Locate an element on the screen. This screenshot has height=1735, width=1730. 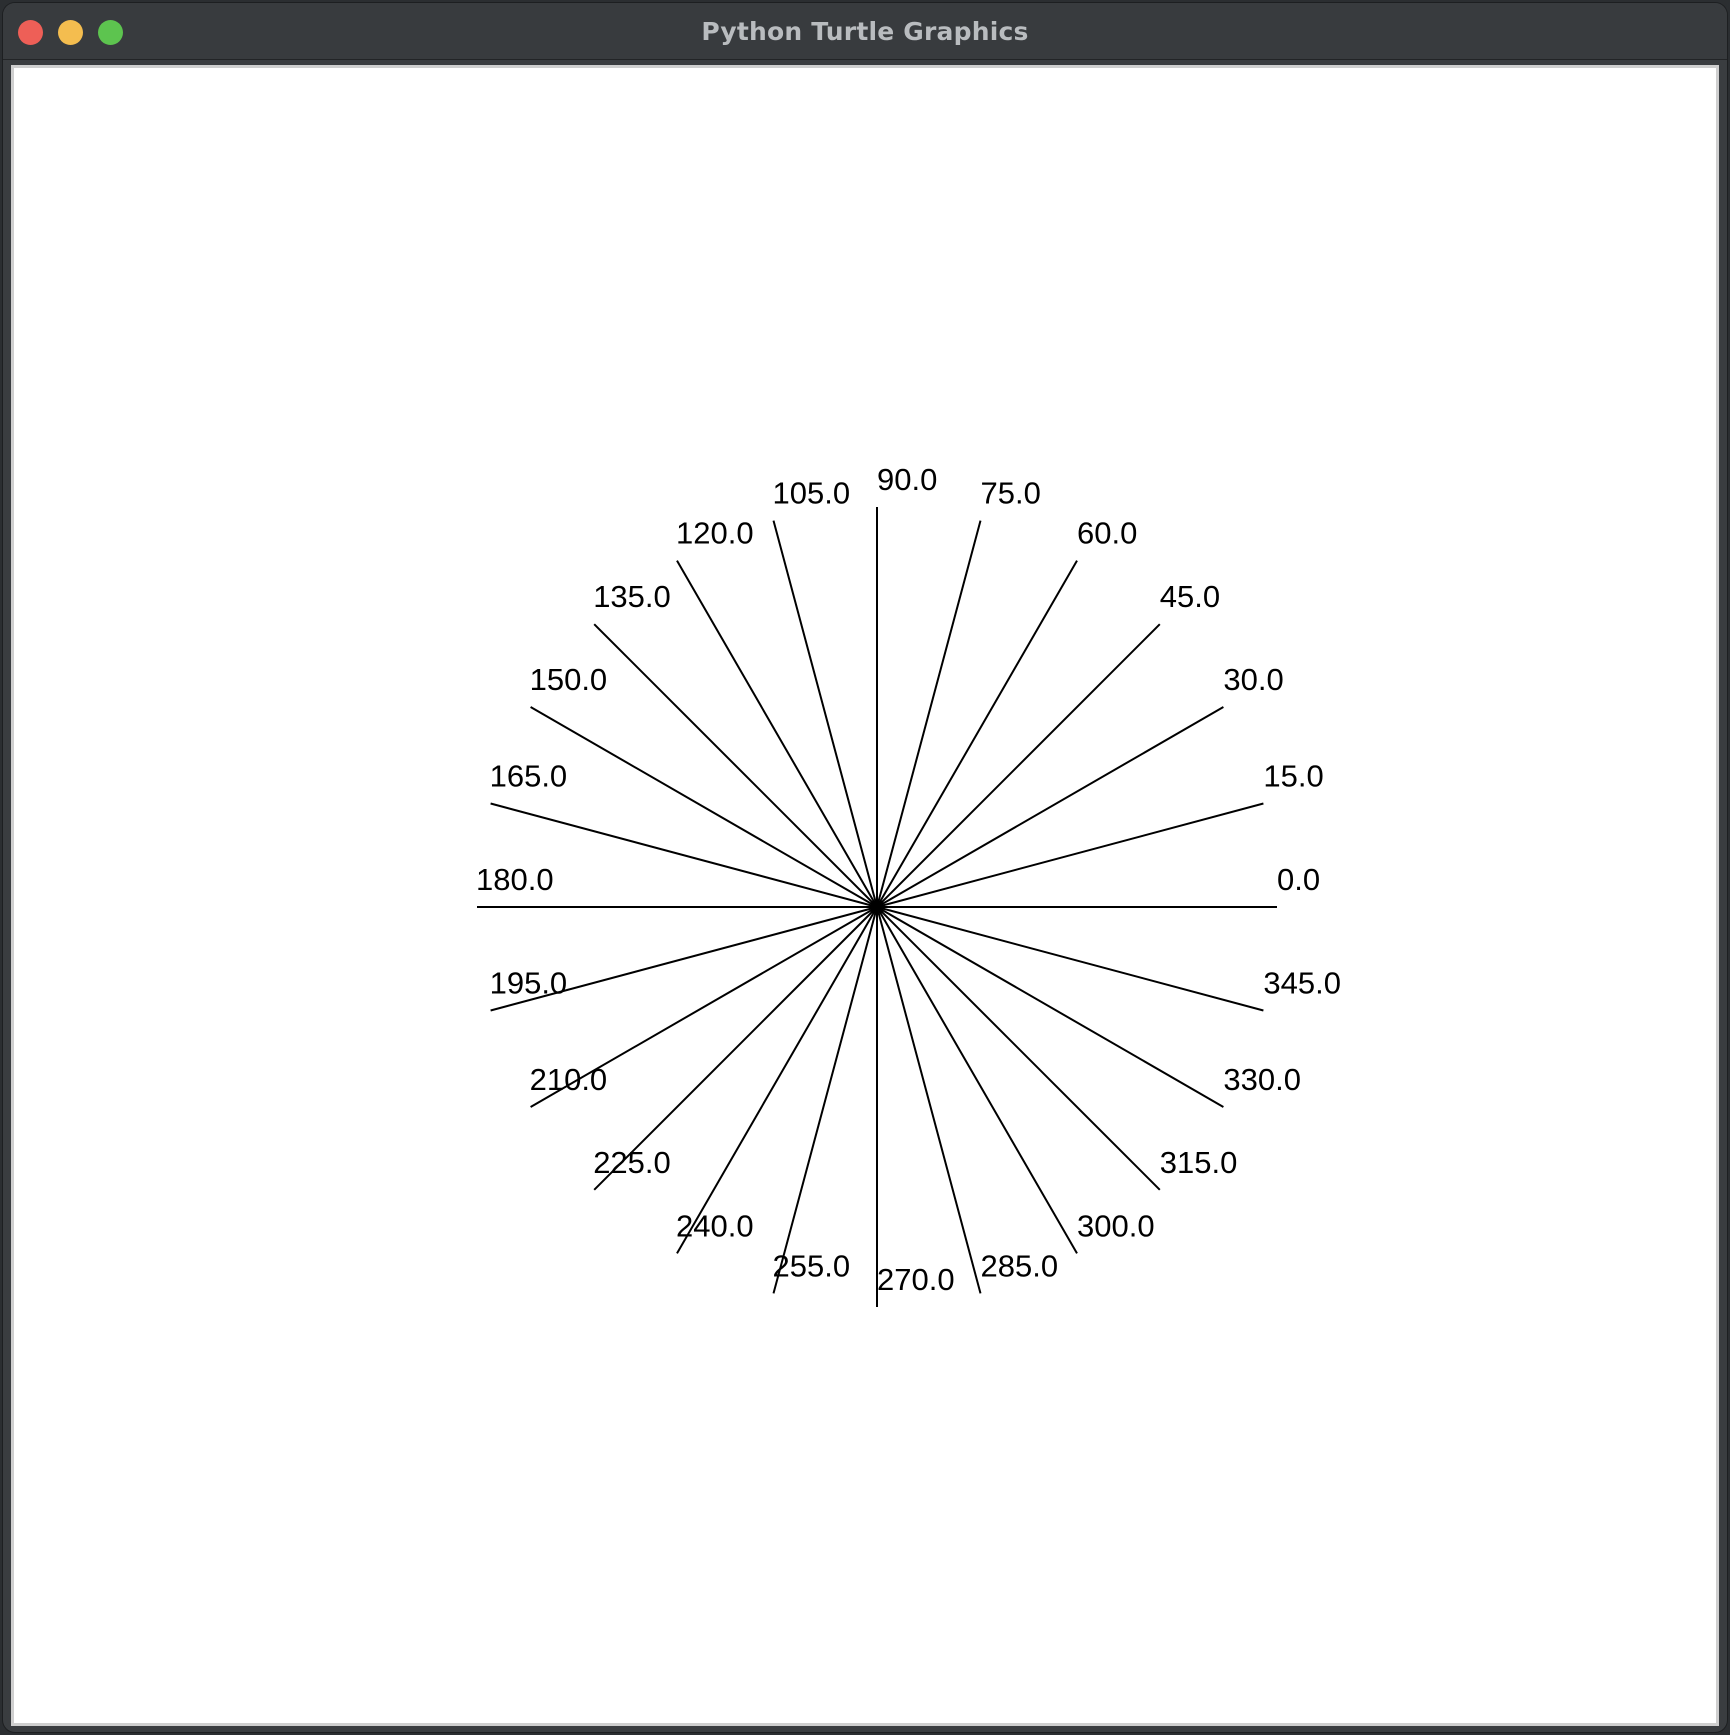
angle-label-225: 225.0 is located at coordinates (632, 1162).